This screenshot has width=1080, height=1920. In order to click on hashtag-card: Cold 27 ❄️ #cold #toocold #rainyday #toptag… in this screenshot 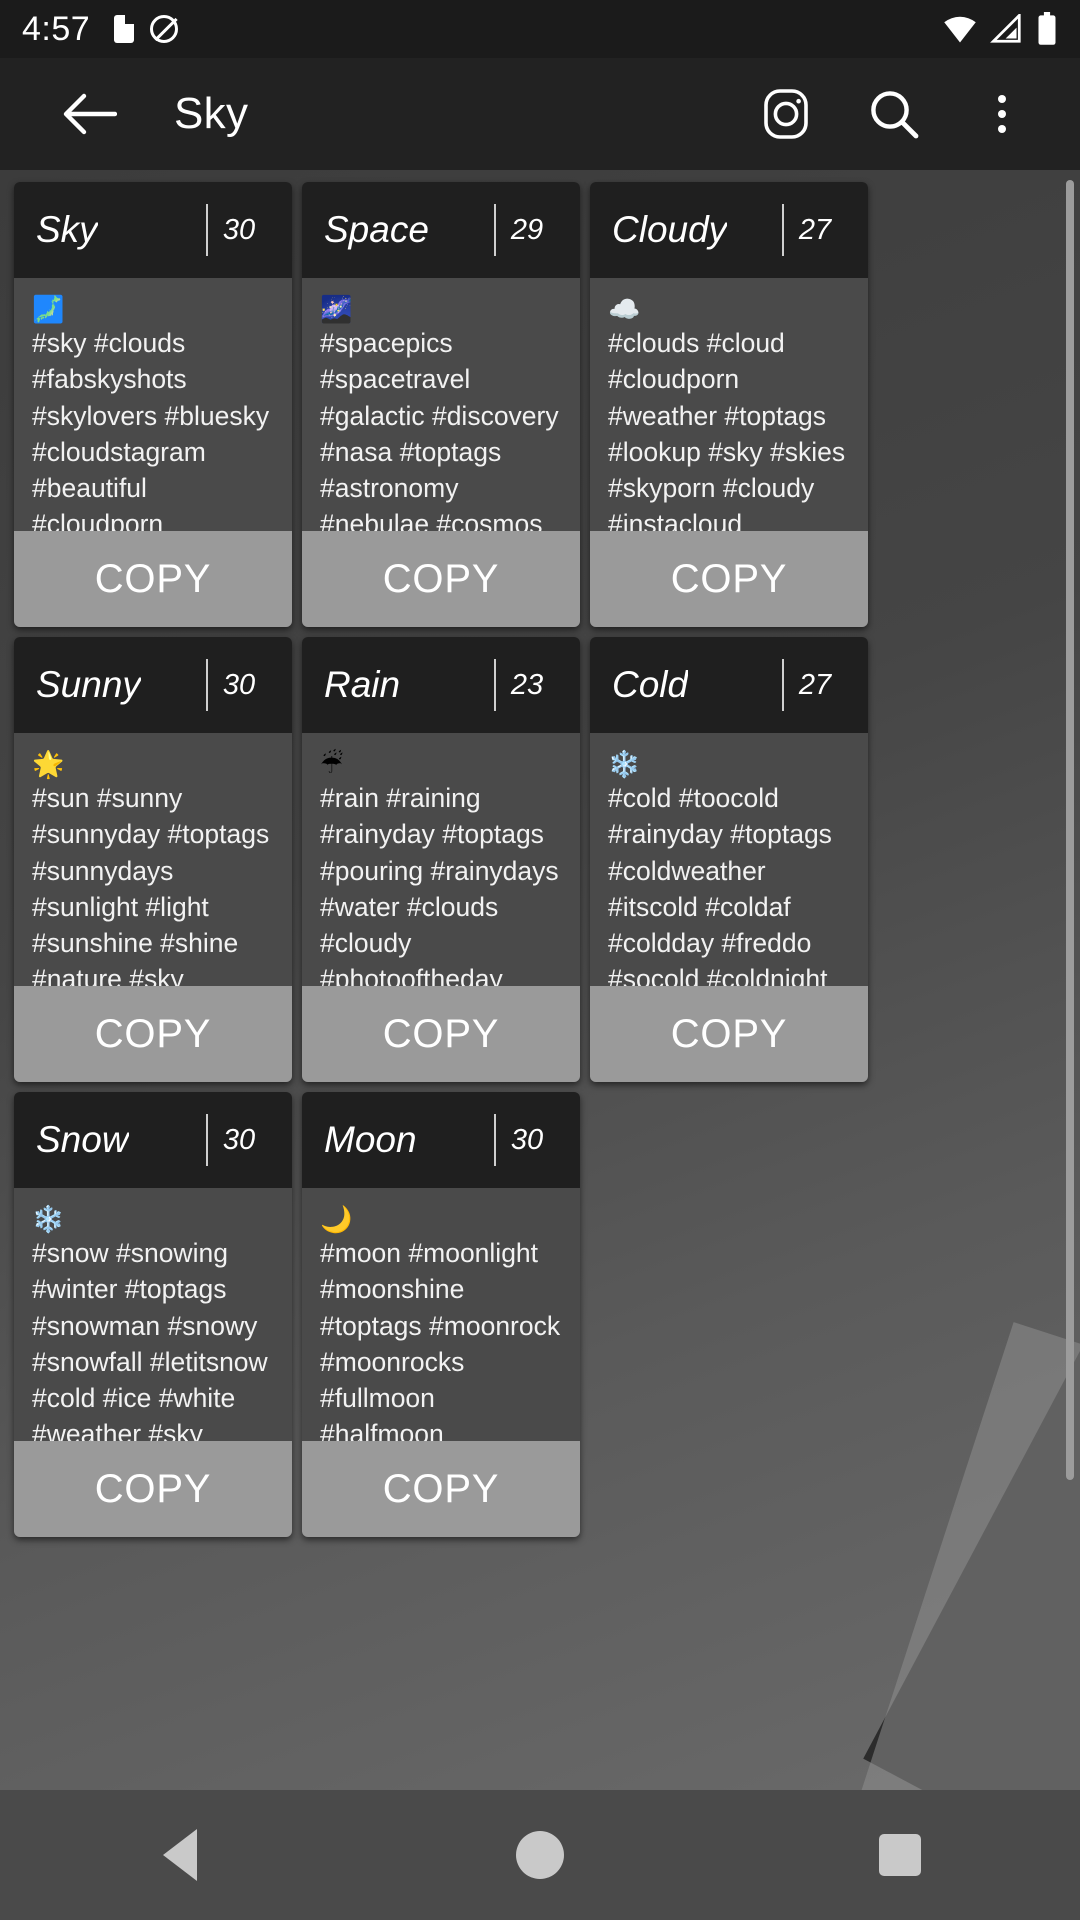, I will do `click(729, 859)`.